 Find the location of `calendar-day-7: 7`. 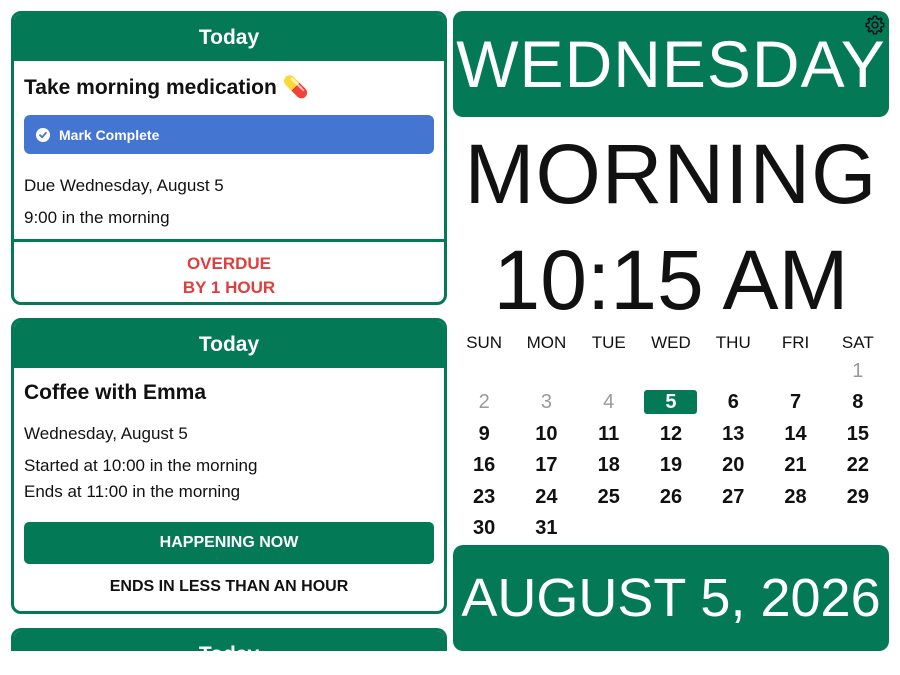

calendar-day-7: 7 is located at coordinates (795, 402).